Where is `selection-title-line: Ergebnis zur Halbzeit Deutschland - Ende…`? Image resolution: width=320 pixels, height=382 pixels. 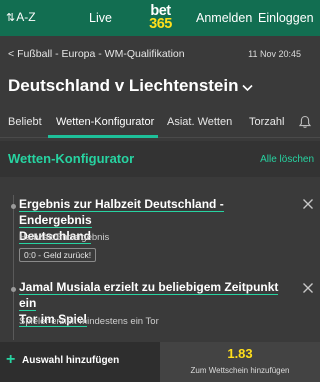
selection-title-line: Ergebnis zur Halbzeit Deutschland - Ende… is located at coordinates (121, 212).